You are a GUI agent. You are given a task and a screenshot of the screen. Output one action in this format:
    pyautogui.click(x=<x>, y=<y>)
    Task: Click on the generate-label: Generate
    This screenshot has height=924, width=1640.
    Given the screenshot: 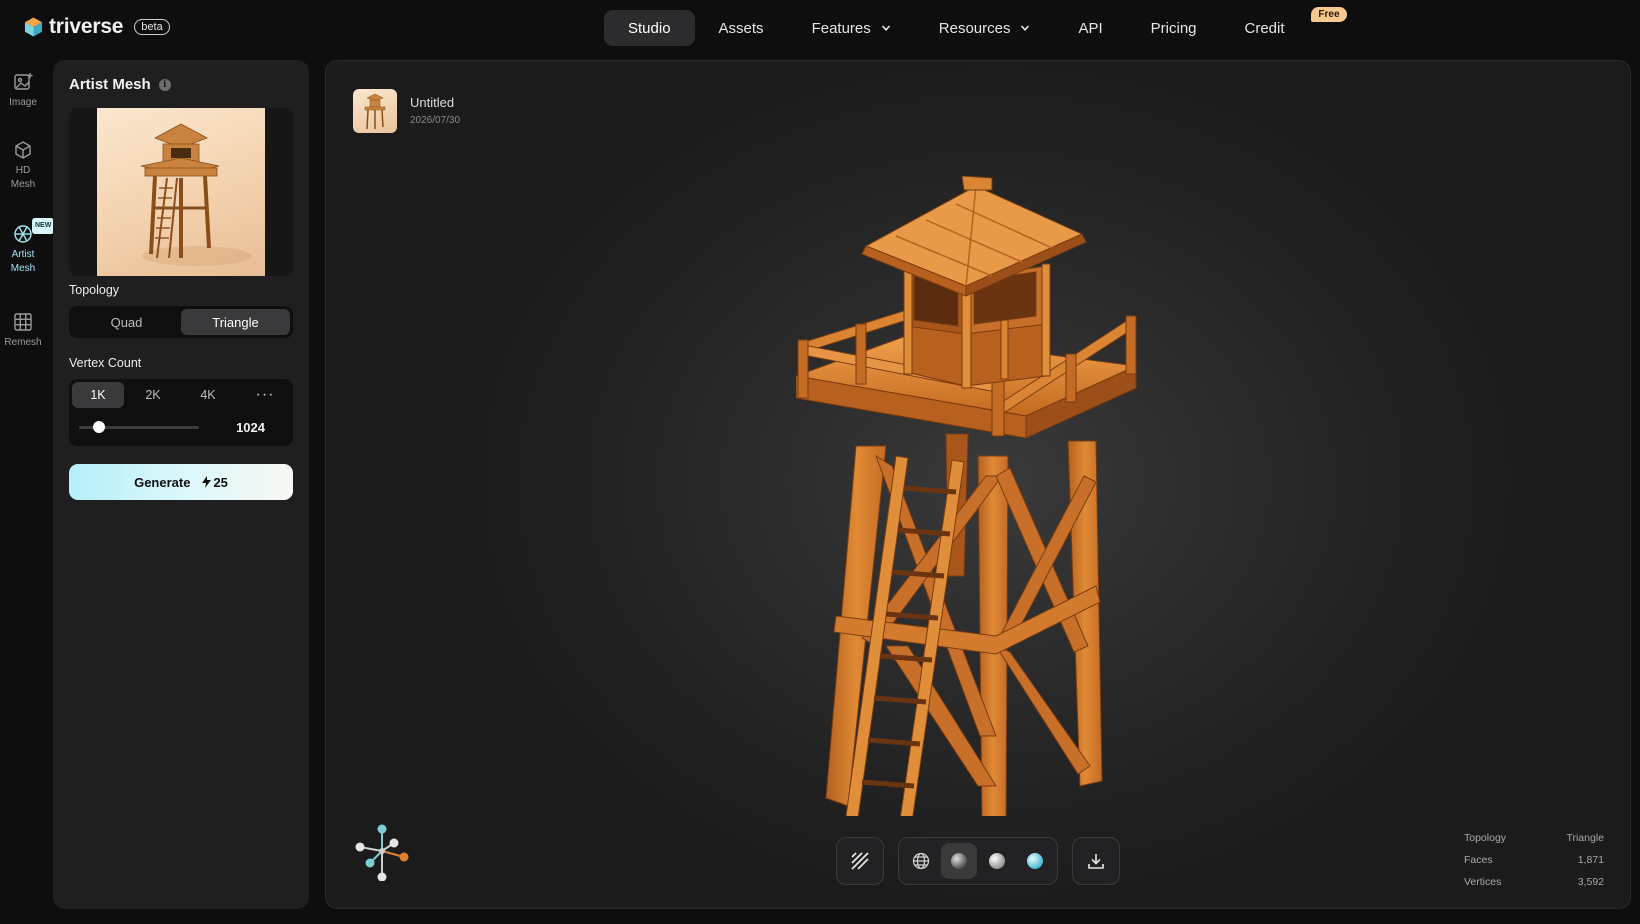 What is the action you would take?
    pyautogui.click(x=162, y=482)
    